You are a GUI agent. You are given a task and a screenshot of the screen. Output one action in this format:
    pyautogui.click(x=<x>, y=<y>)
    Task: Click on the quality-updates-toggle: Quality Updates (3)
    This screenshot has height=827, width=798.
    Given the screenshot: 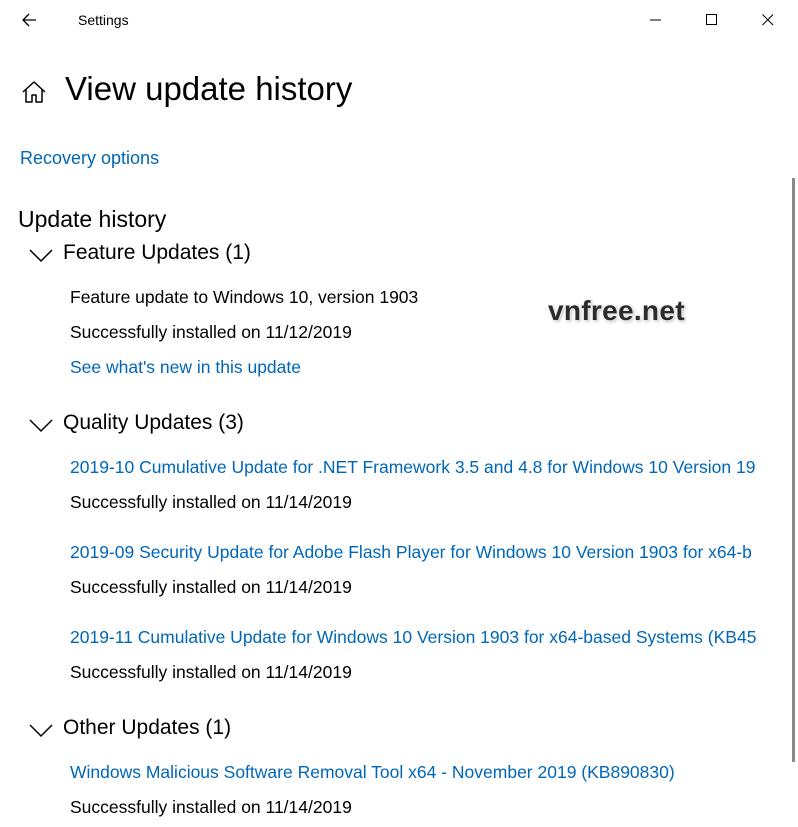 What is the action you would take?
    pyautogui.click(x=149, y=426)
    